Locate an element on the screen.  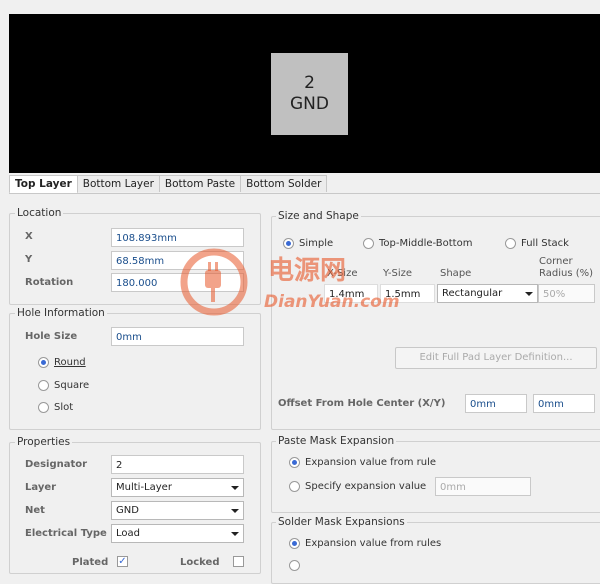
electrical-type-select: Load is located at coordinates (177, 533).